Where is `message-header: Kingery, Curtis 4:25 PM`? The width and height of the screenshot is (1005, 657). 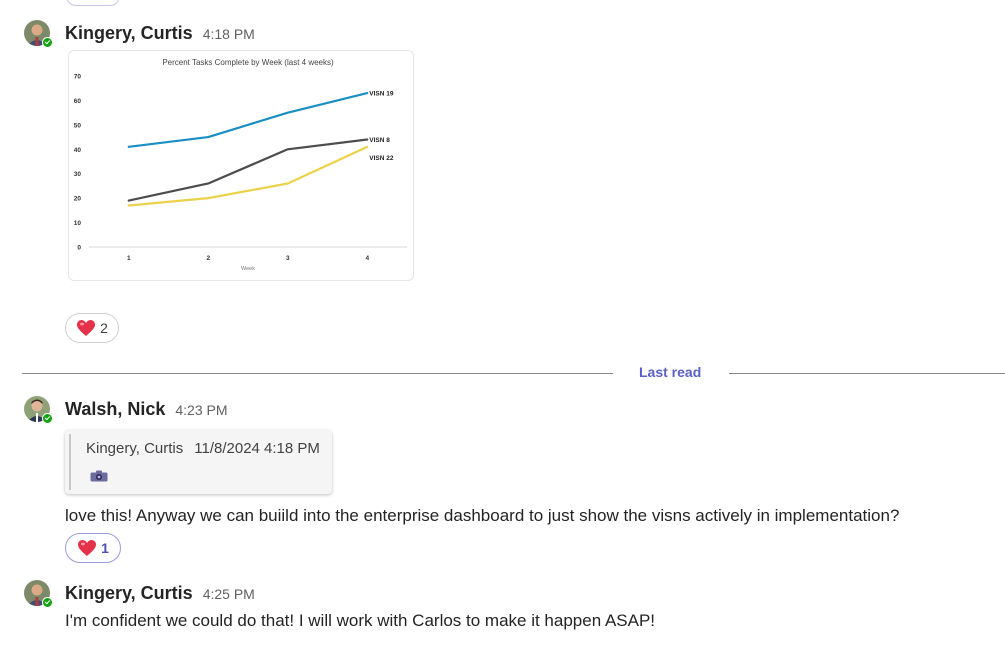
message-header: Kingery, Curtis 4:25 PM is located at coordinates (160, 593).